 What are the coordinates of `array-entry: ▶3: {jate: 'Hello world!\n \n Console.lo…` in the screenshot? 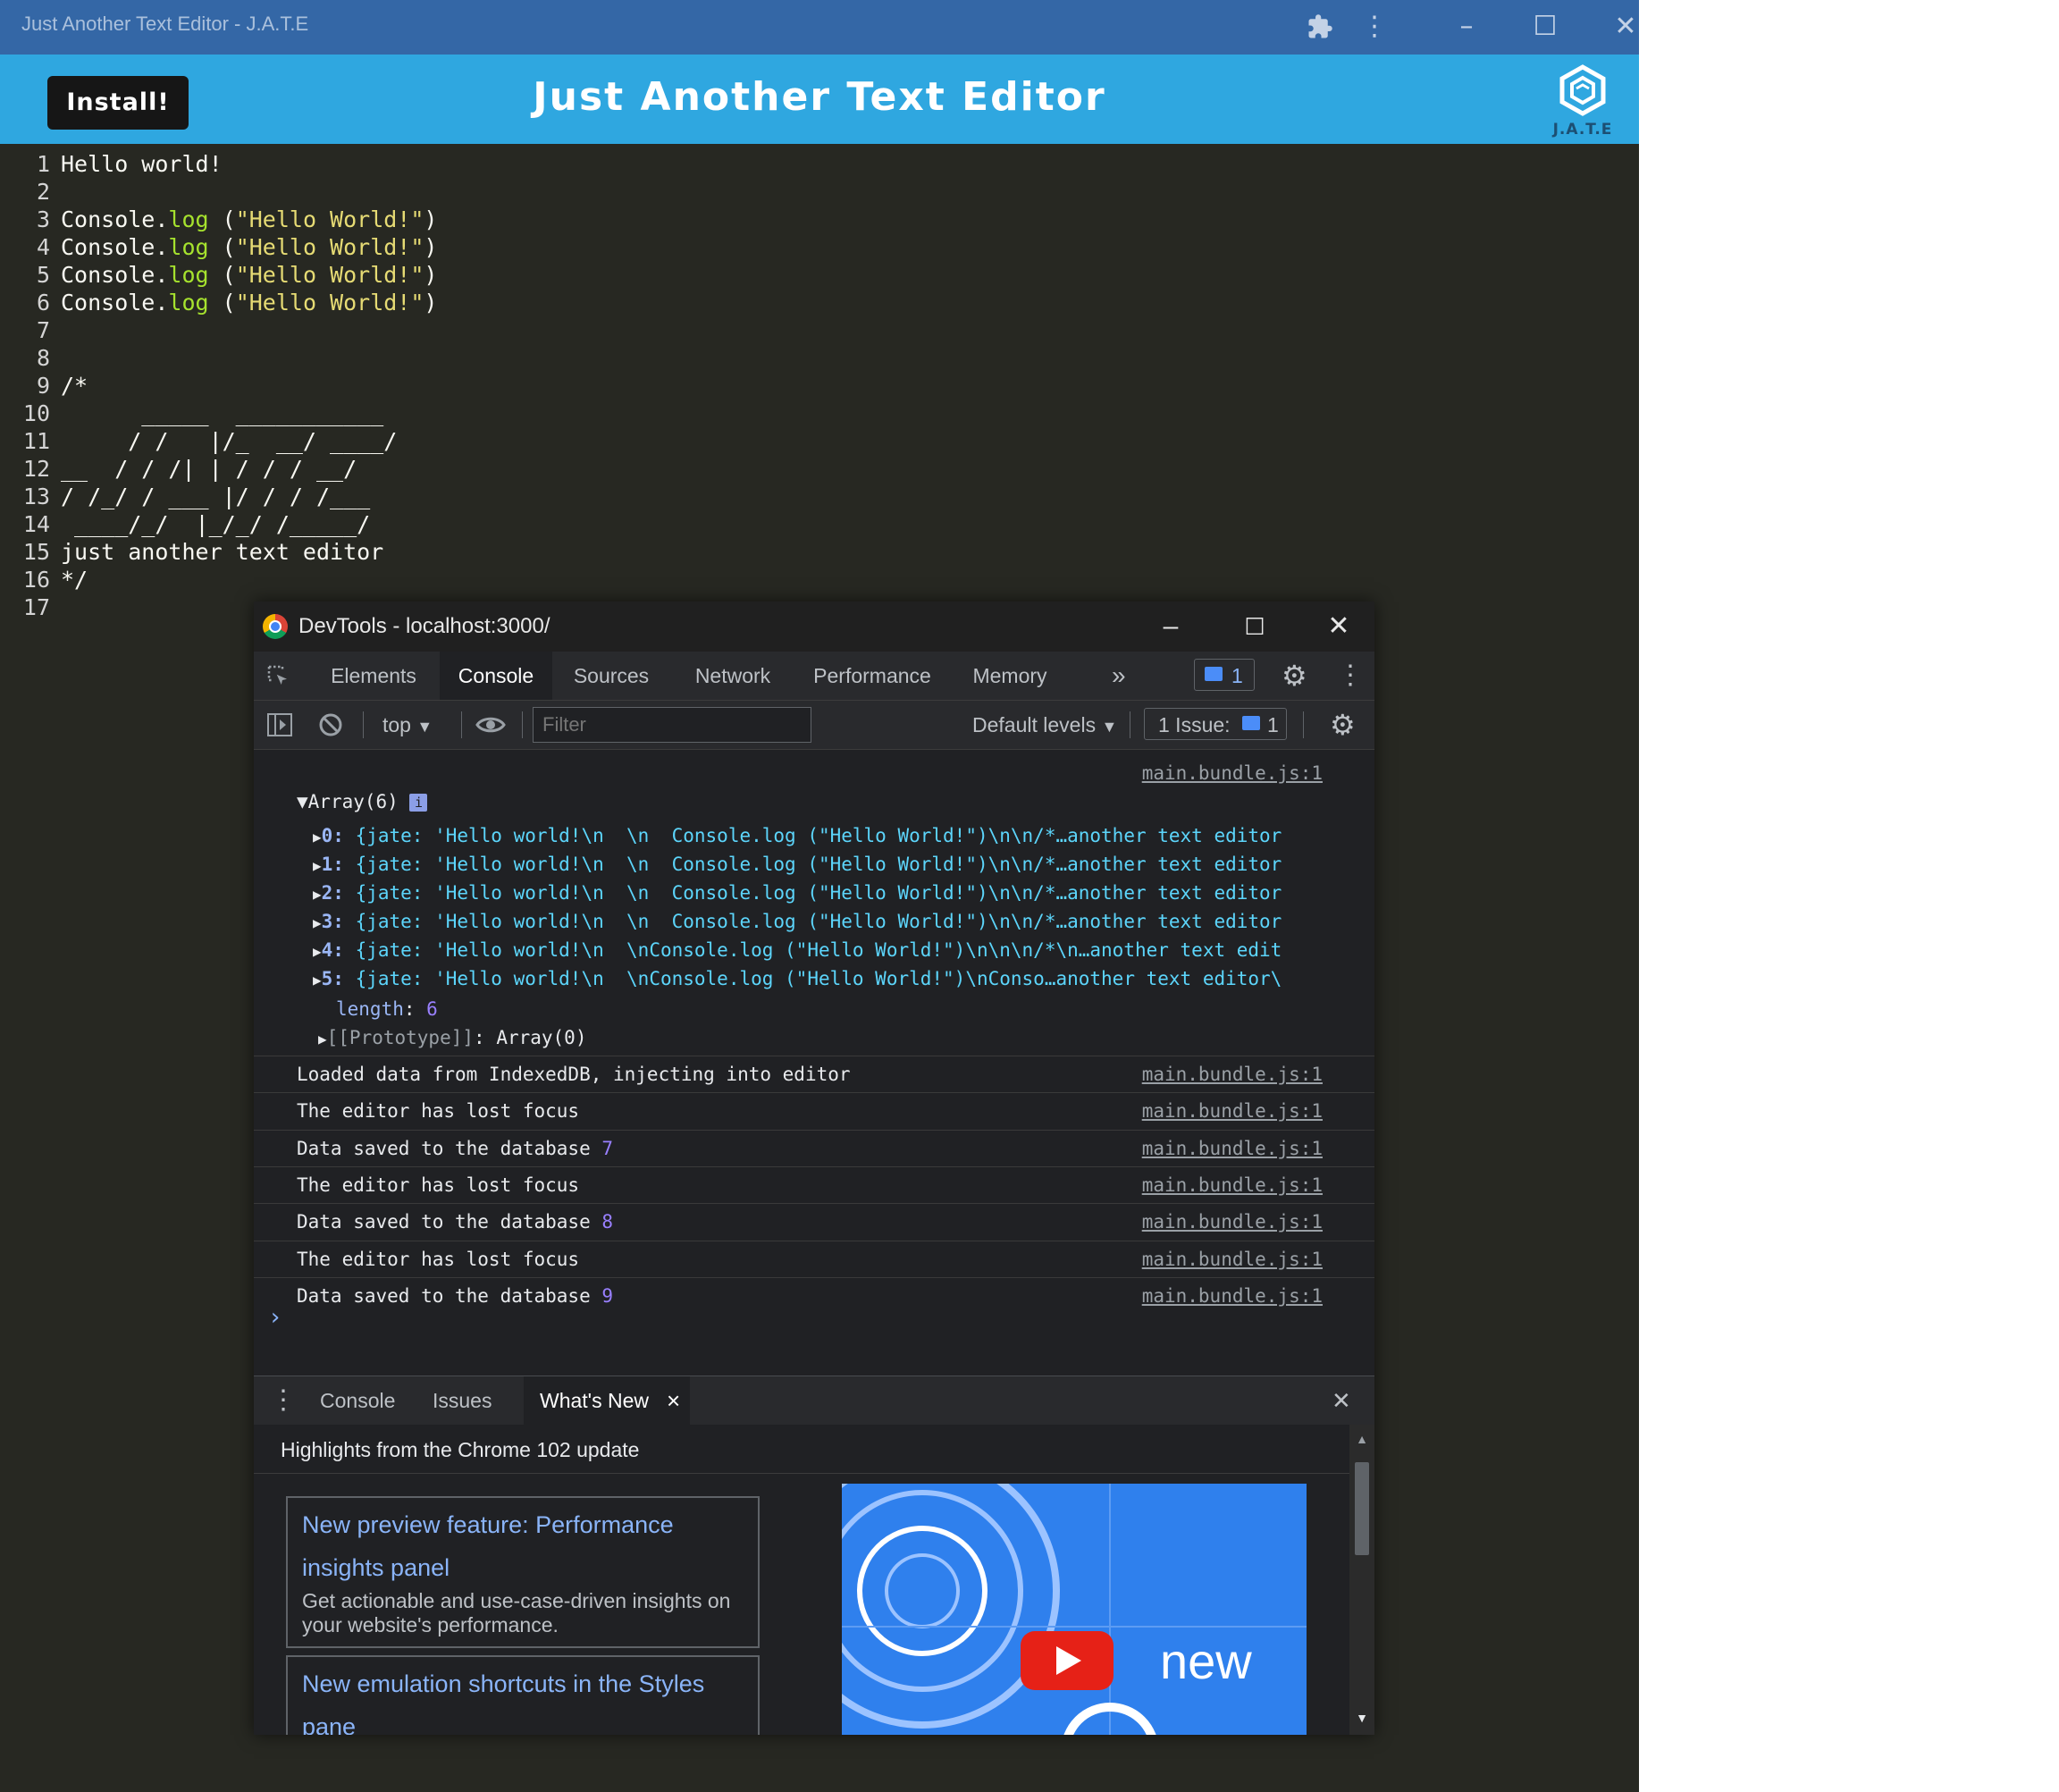 It's located at (797, 921).